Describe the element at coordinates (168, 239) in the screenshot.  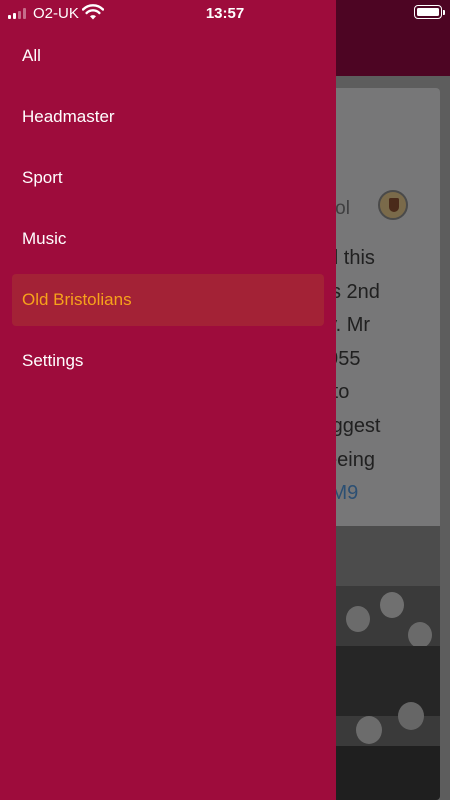
I see `menu-item-music: Music` at that location.